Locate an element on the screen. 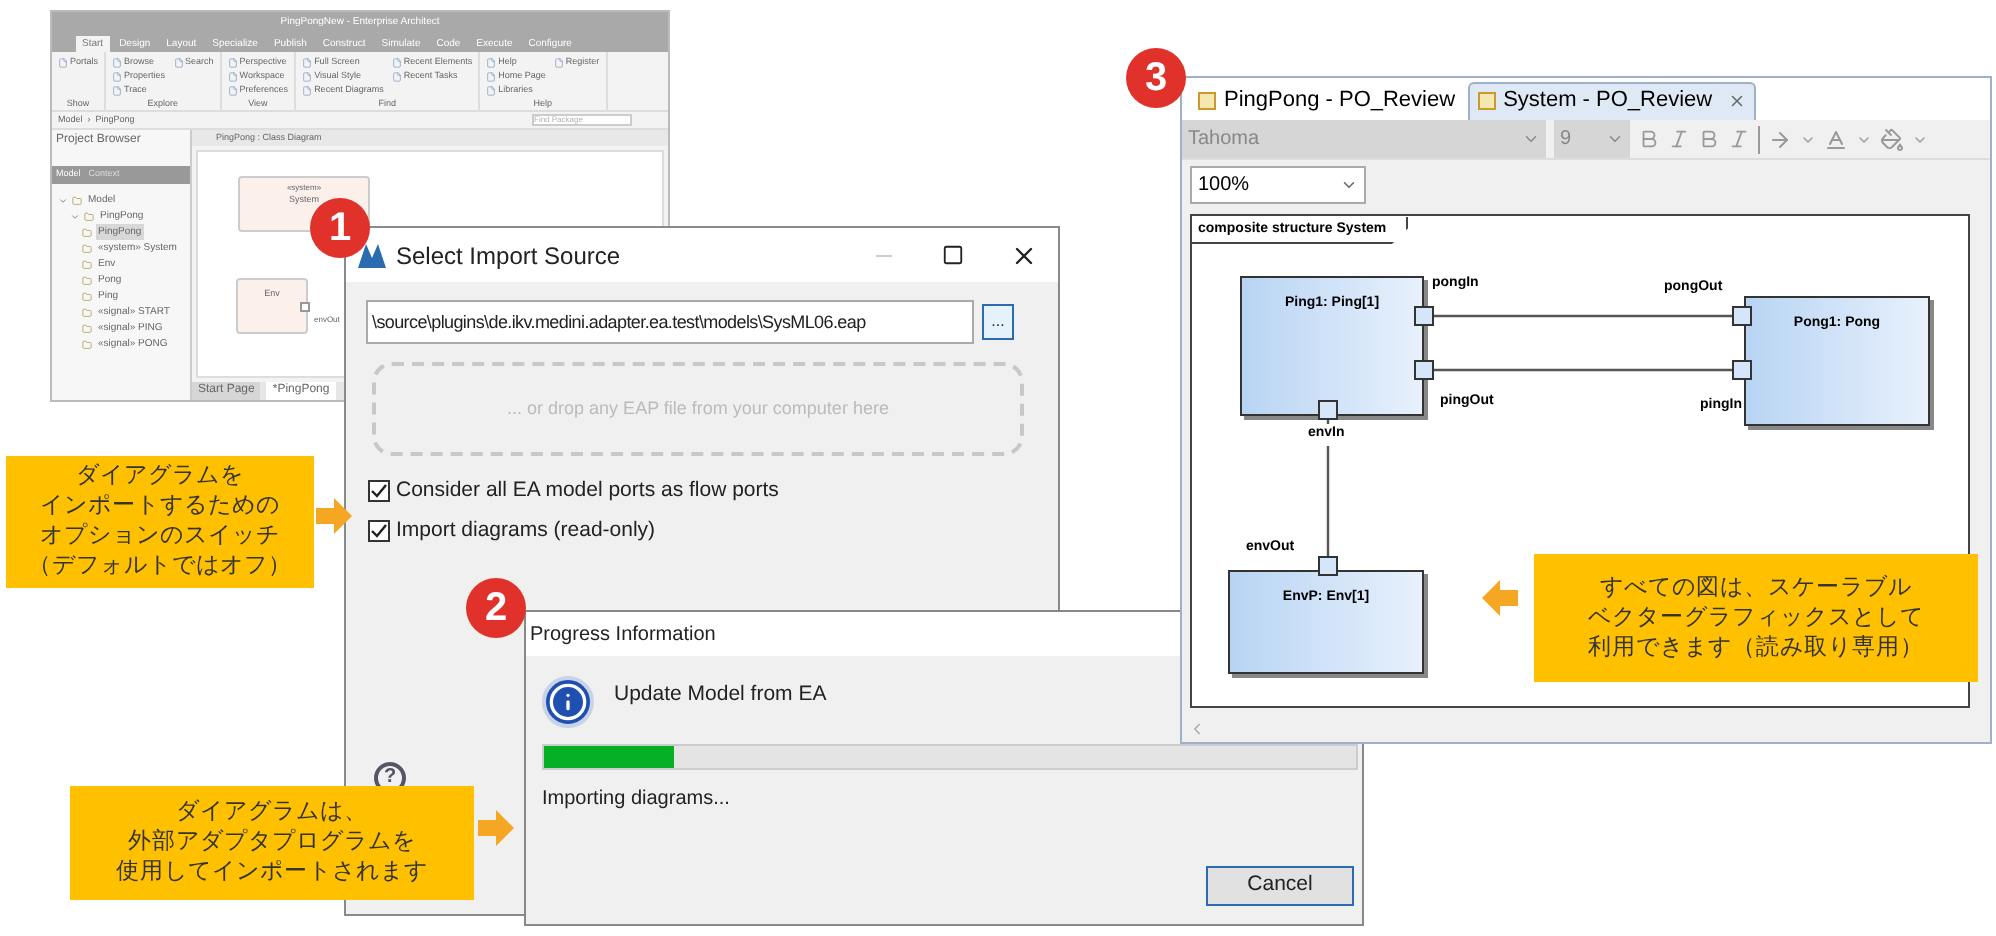 This screenshot has width=1996, height=936. progress-message: Update Model from EA is located at coordinates (720, 695).